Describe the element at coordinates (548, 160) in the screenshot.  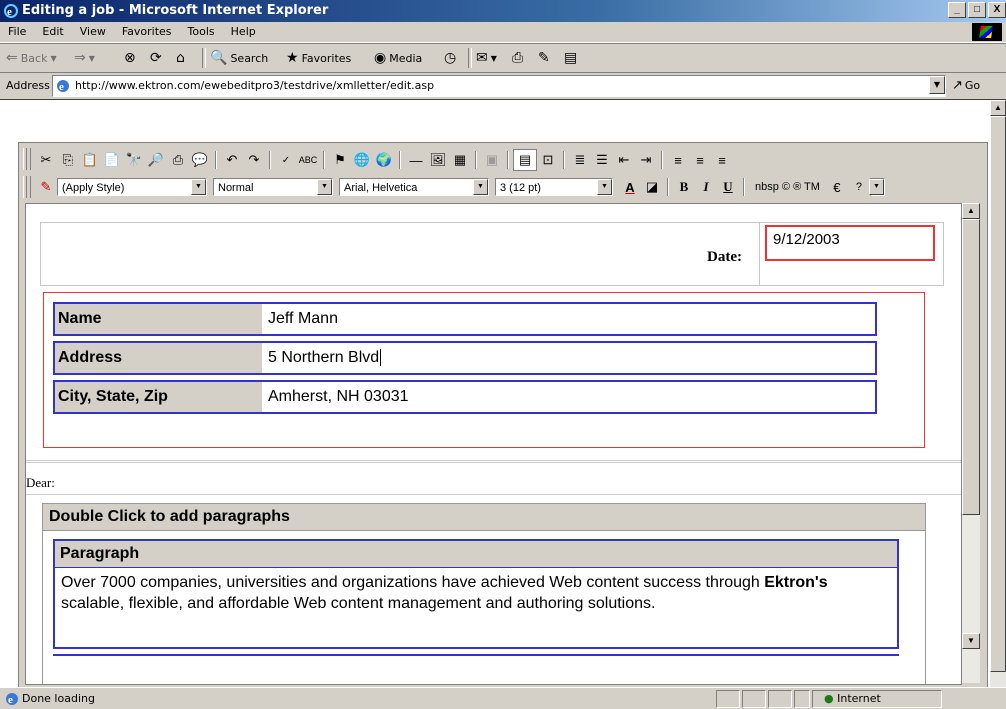
I see `source-view-icon: ⊡` at that location.